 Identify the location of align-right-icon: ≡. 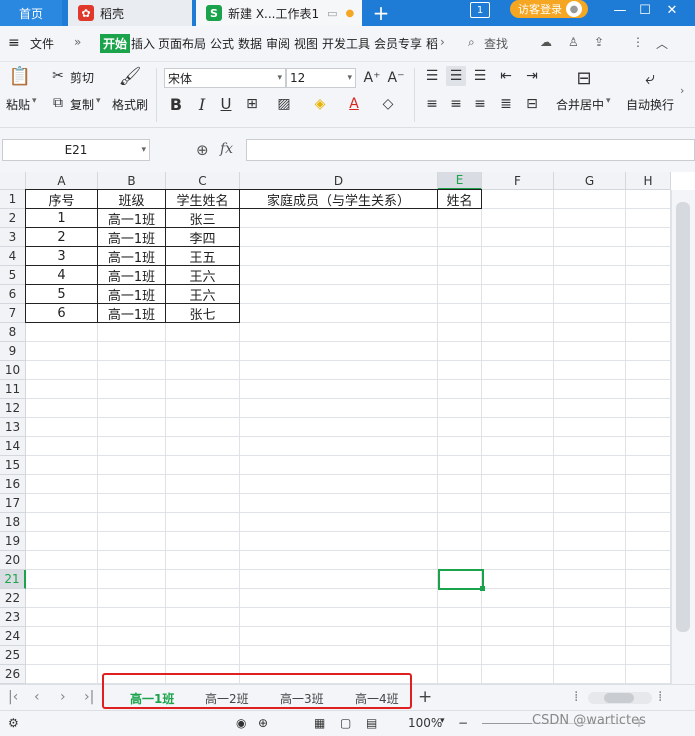
(480, 104).